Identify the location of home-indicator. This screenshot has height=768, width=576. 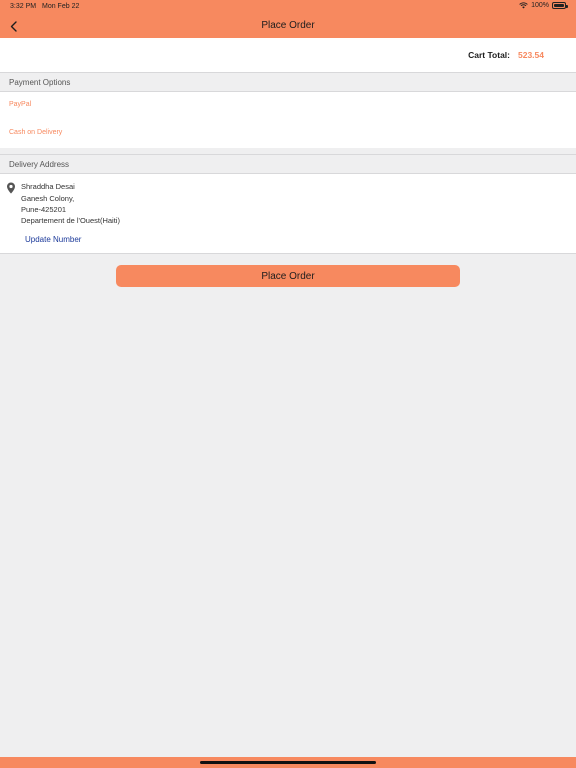
(288, 762).